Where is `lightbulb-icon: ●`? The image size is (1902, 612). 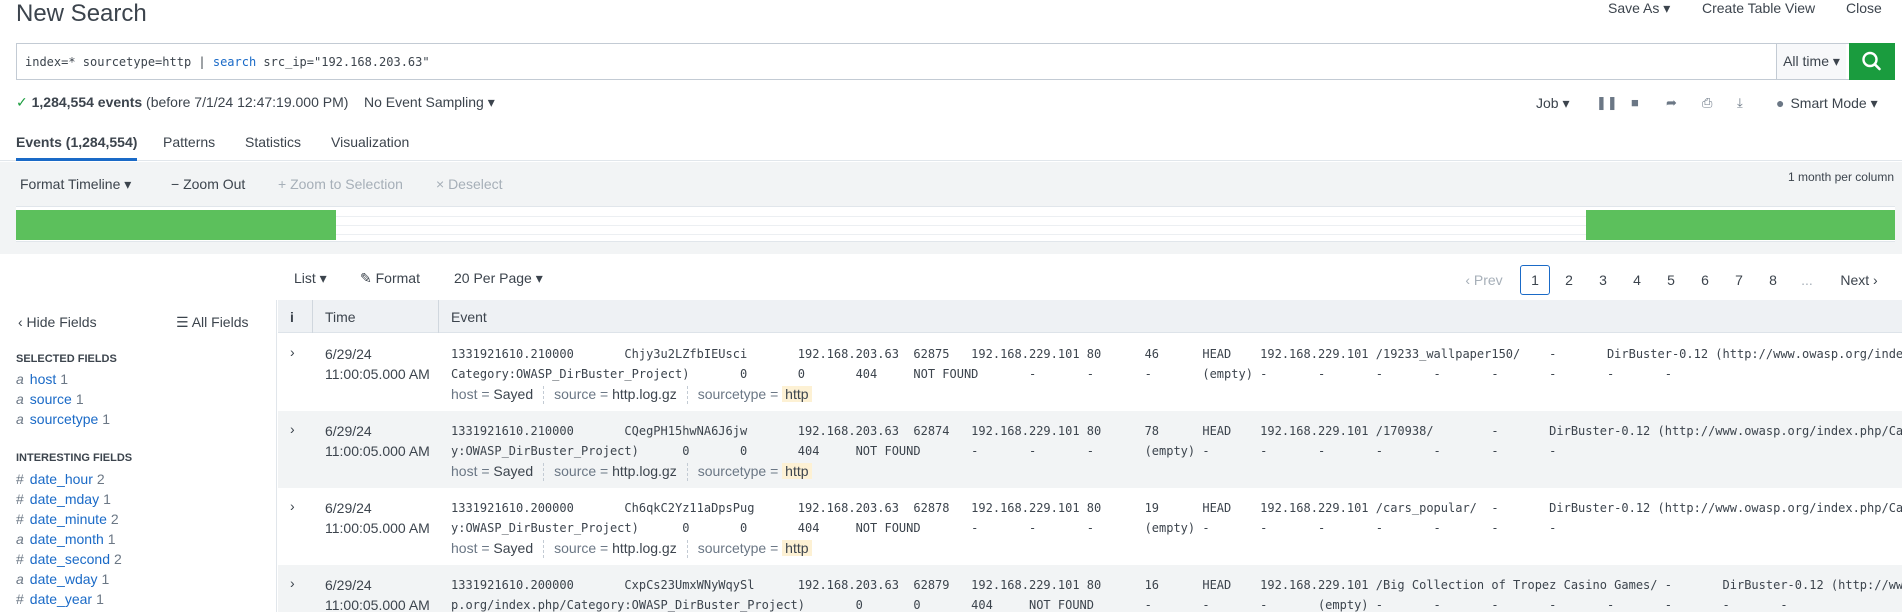
lightbulb-icon: ● is located at coordinates (1780, 103).